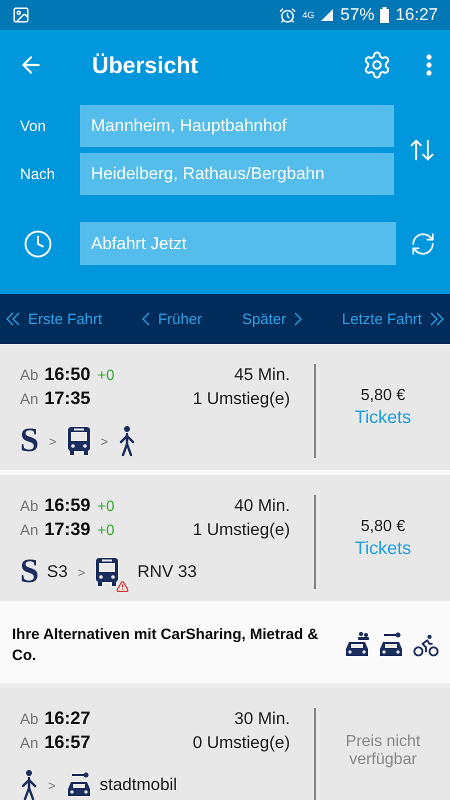 This screenshot has height=800, width=450. I want to click on settings-button, so click(377, 65).